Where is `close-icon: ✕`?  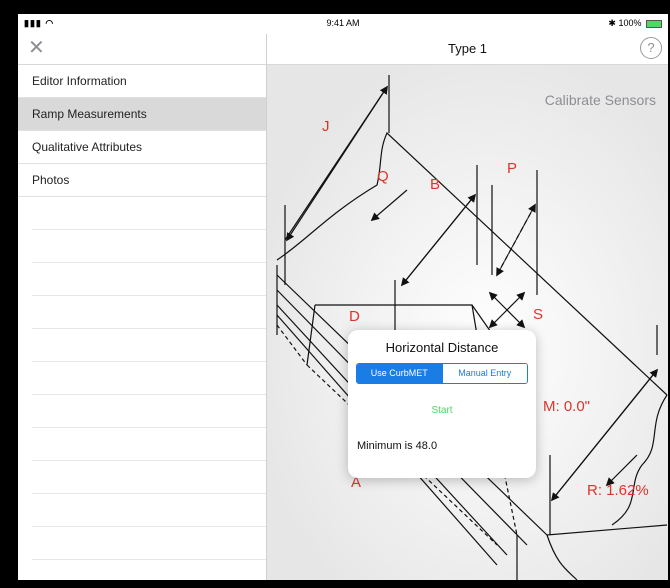 close-icon: ✕ is located at coordinates (36, 48).